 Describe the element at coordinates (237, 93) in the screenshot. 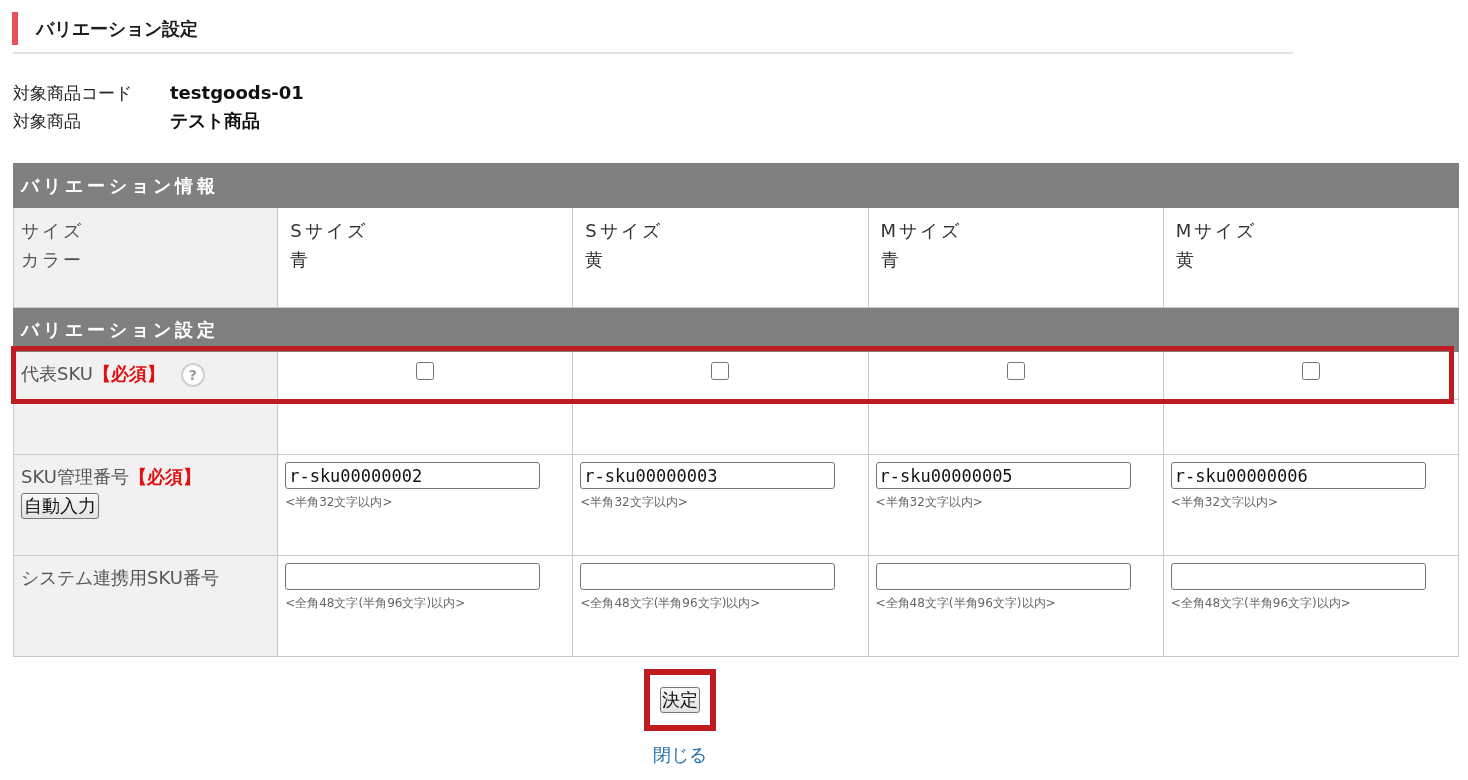

I see `info-value: testgoods-01` at that location.